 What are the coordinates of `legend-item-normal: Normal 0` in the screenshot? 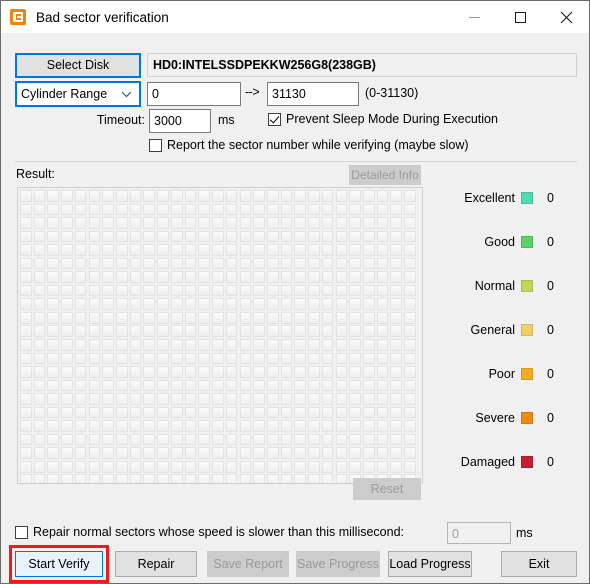 It's located at (504, 286).